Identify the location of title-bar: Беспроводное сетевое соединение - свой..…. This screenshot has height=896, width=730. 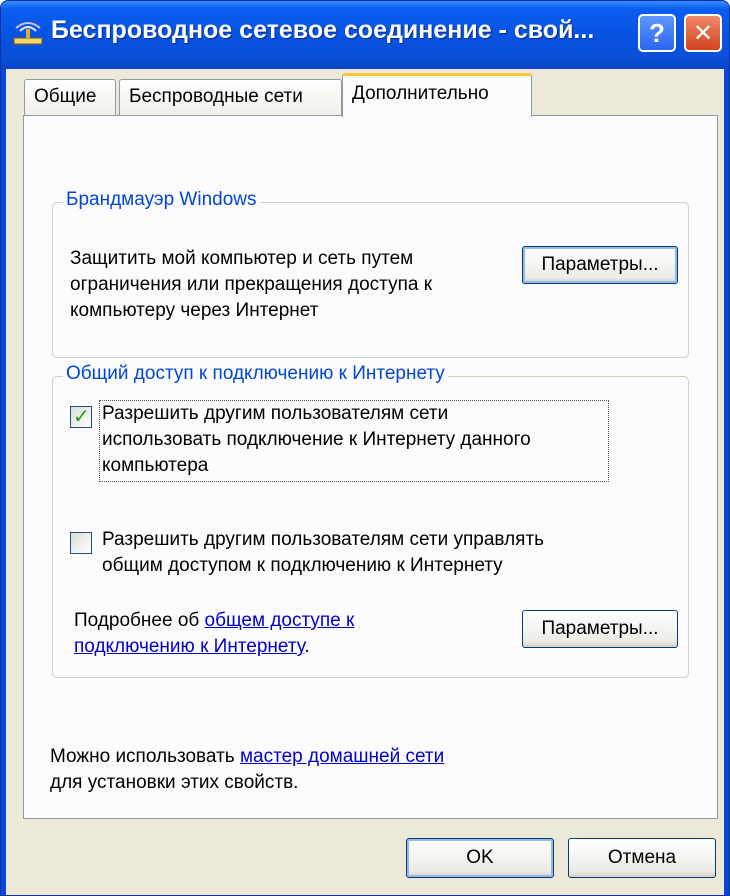
(365, 35).